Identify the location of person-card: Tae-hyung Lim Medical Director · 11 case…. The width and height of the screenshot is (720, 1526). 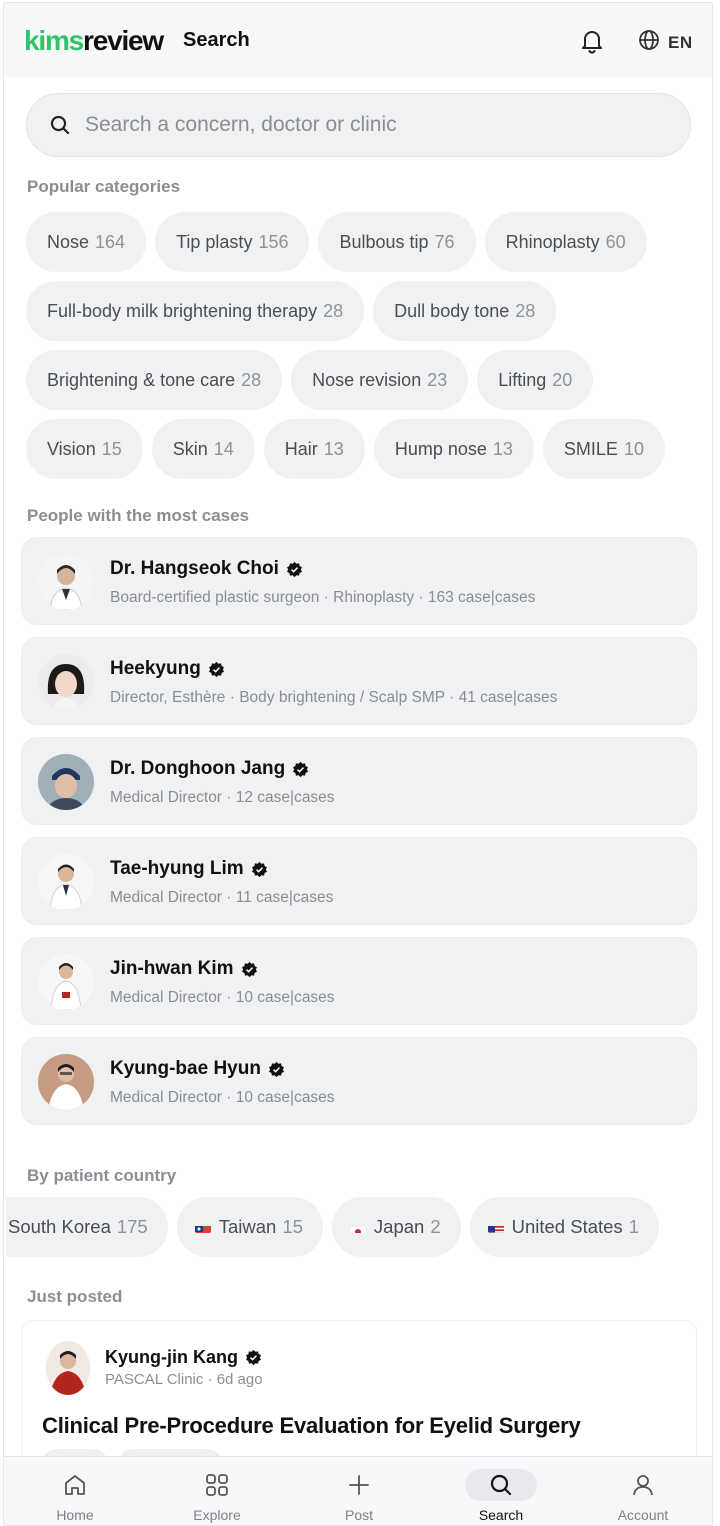
(359, 881).